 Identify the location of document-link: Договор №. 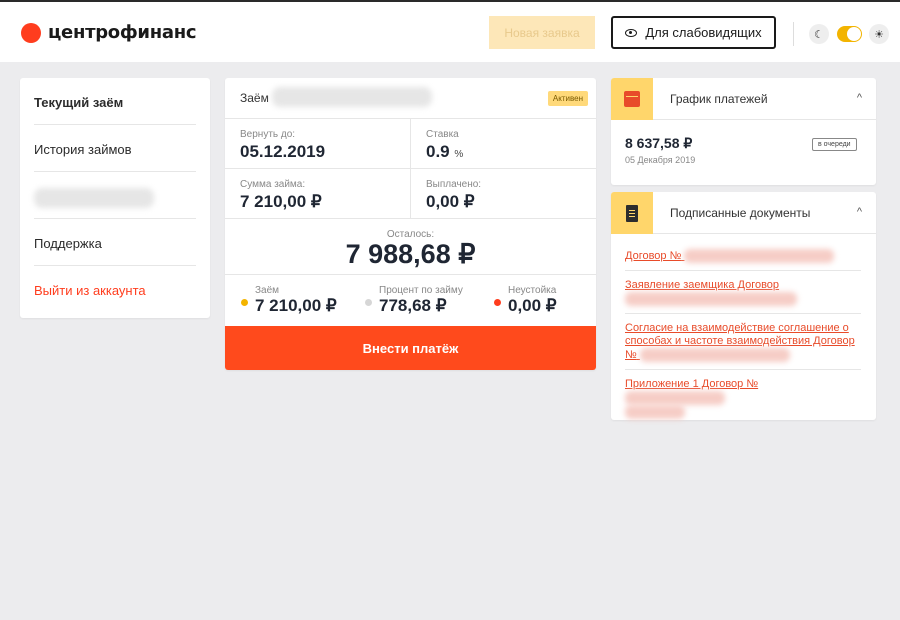
(743, 256).